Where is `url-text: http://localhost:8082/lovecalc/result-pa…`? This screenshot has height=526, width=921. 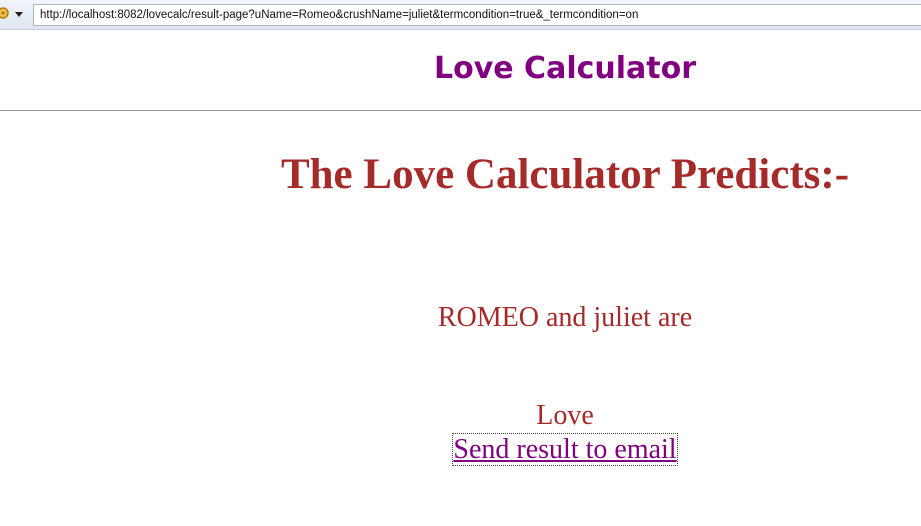
url-text: http://localhost:8082/lovecalc/result-pa… is located at coordinates (339, 15).